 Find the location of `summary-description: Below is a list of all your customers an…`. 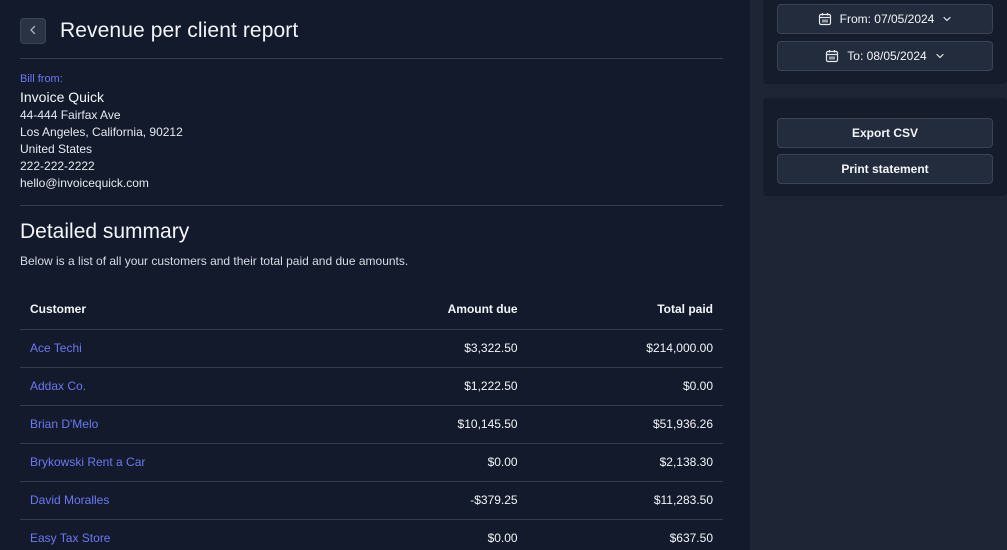

summary-description: Below is a list of all your customers an… is located at coordinates (214, 261).